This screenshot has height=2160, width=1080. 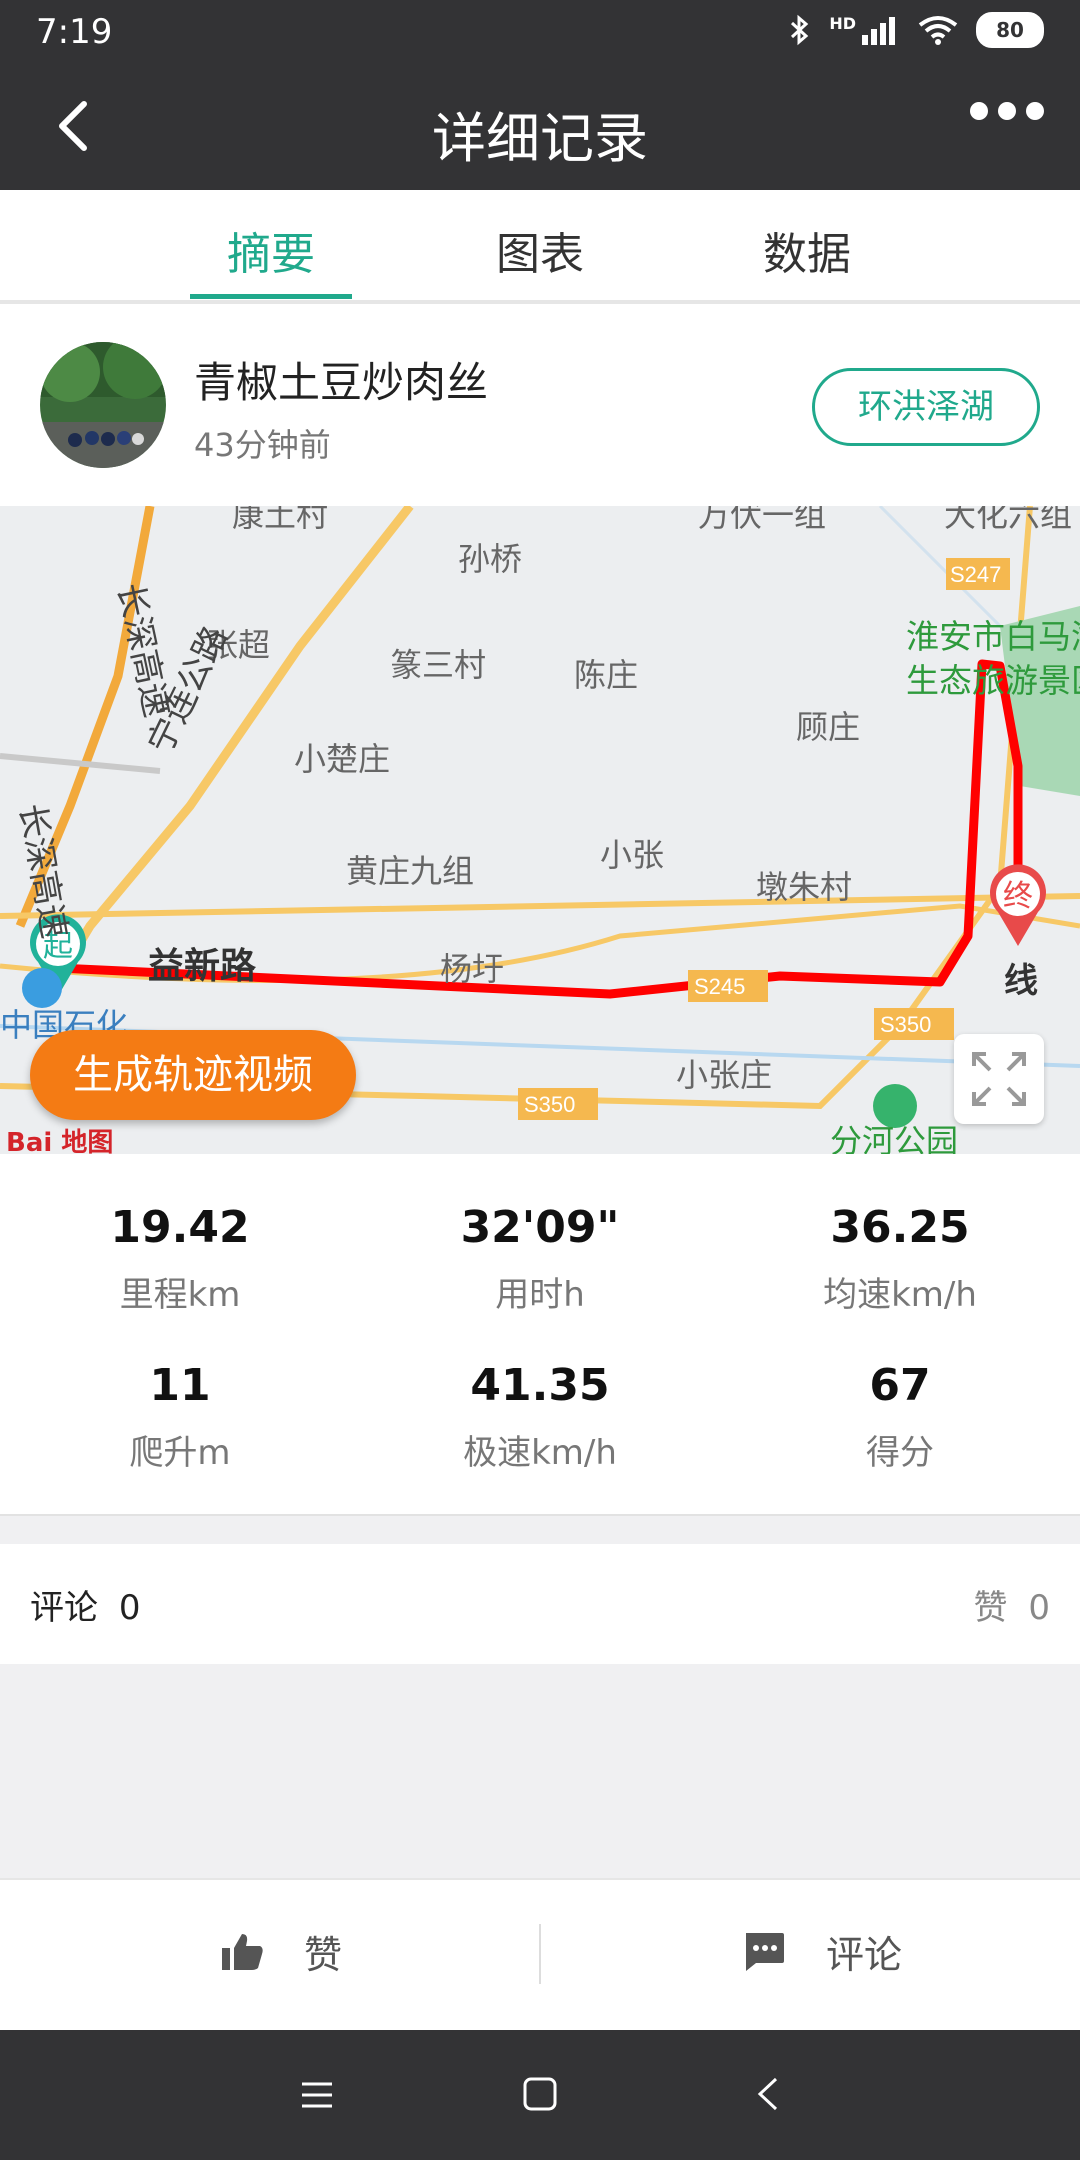 What do you see at coordinates (129, 1608) in the screenshot?
I see `comment-count: 0` at bounding box center [129, 1608].